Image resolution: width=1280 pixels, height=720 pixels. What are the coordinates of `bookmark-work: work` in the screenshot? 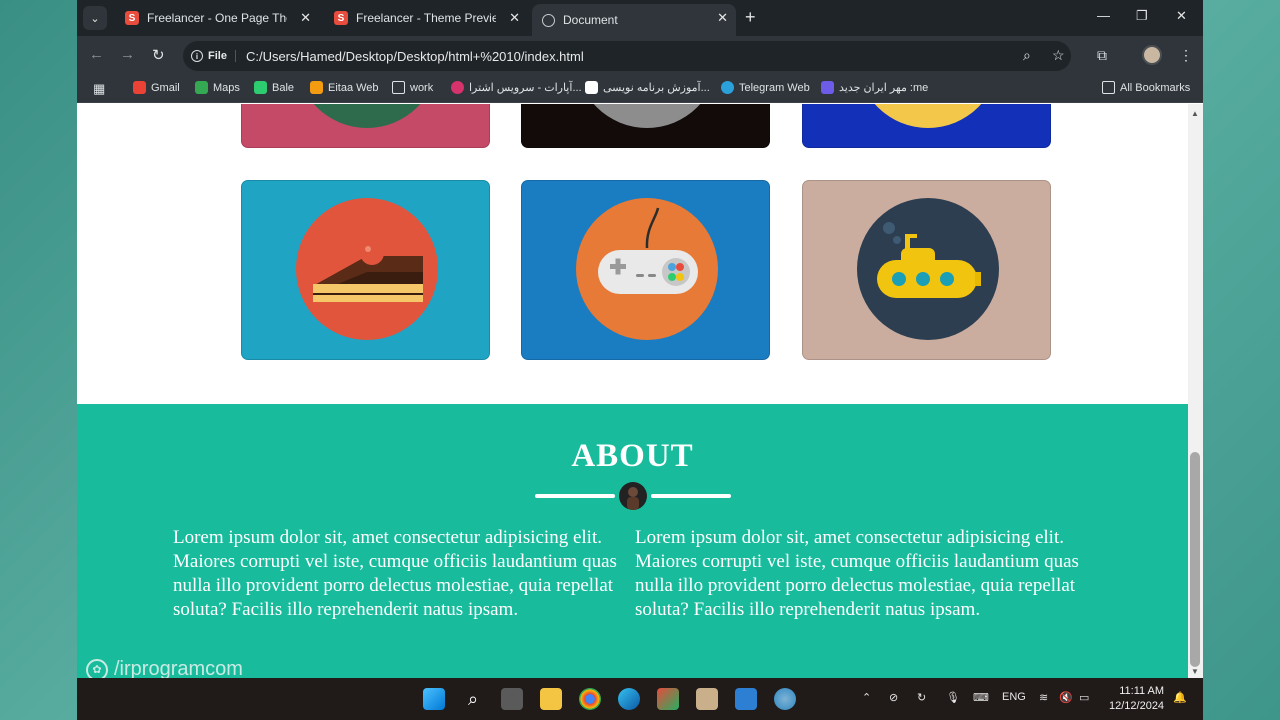 It's located at (412, 87).